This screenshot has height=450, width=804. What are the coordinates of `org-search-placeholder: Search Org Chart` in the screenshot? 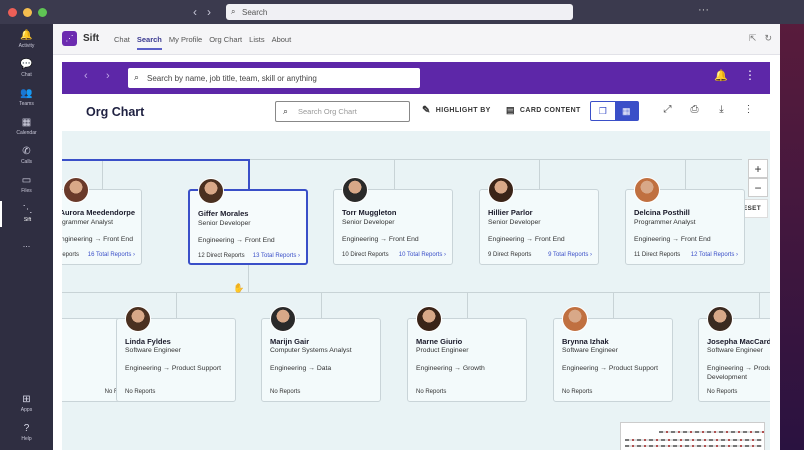 It's located at (327, 111).